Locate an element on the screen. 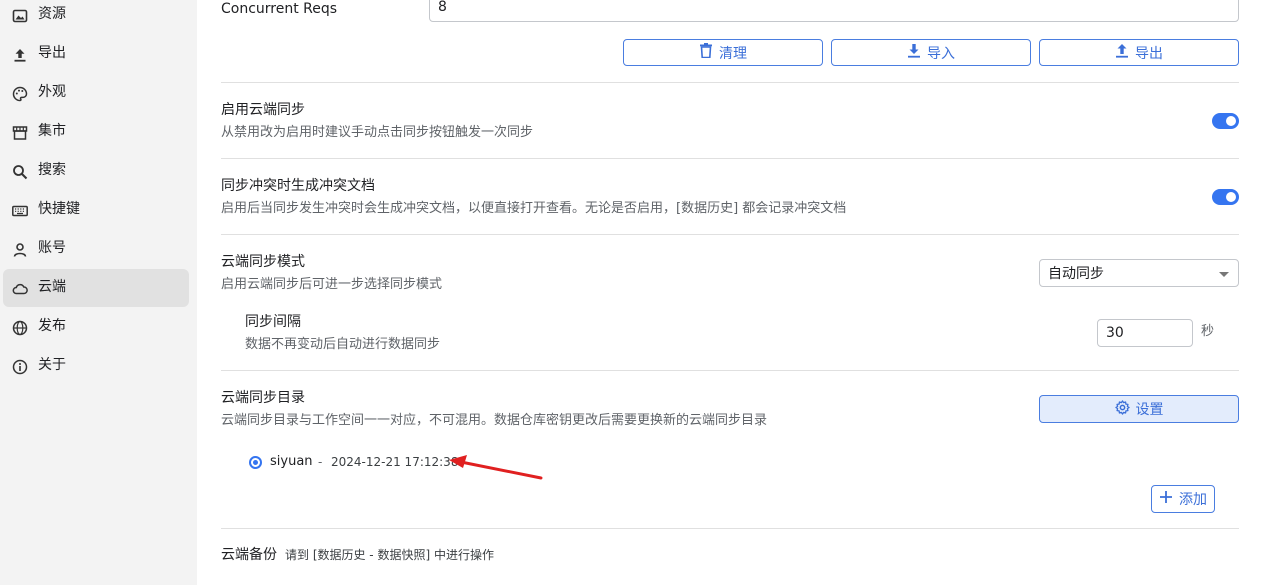 This screenshot has height=585, width=1262. import-button: 导入 is located at coordinates (931, 52).